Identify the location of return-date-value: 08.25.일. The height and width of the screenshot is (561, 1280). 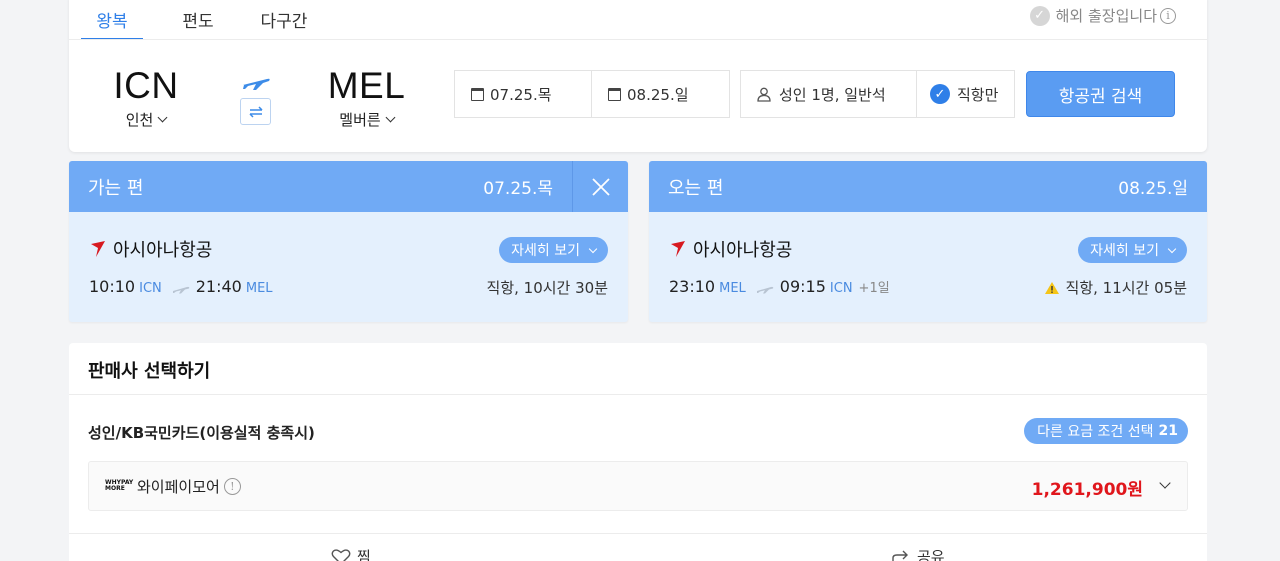
(658, 94).